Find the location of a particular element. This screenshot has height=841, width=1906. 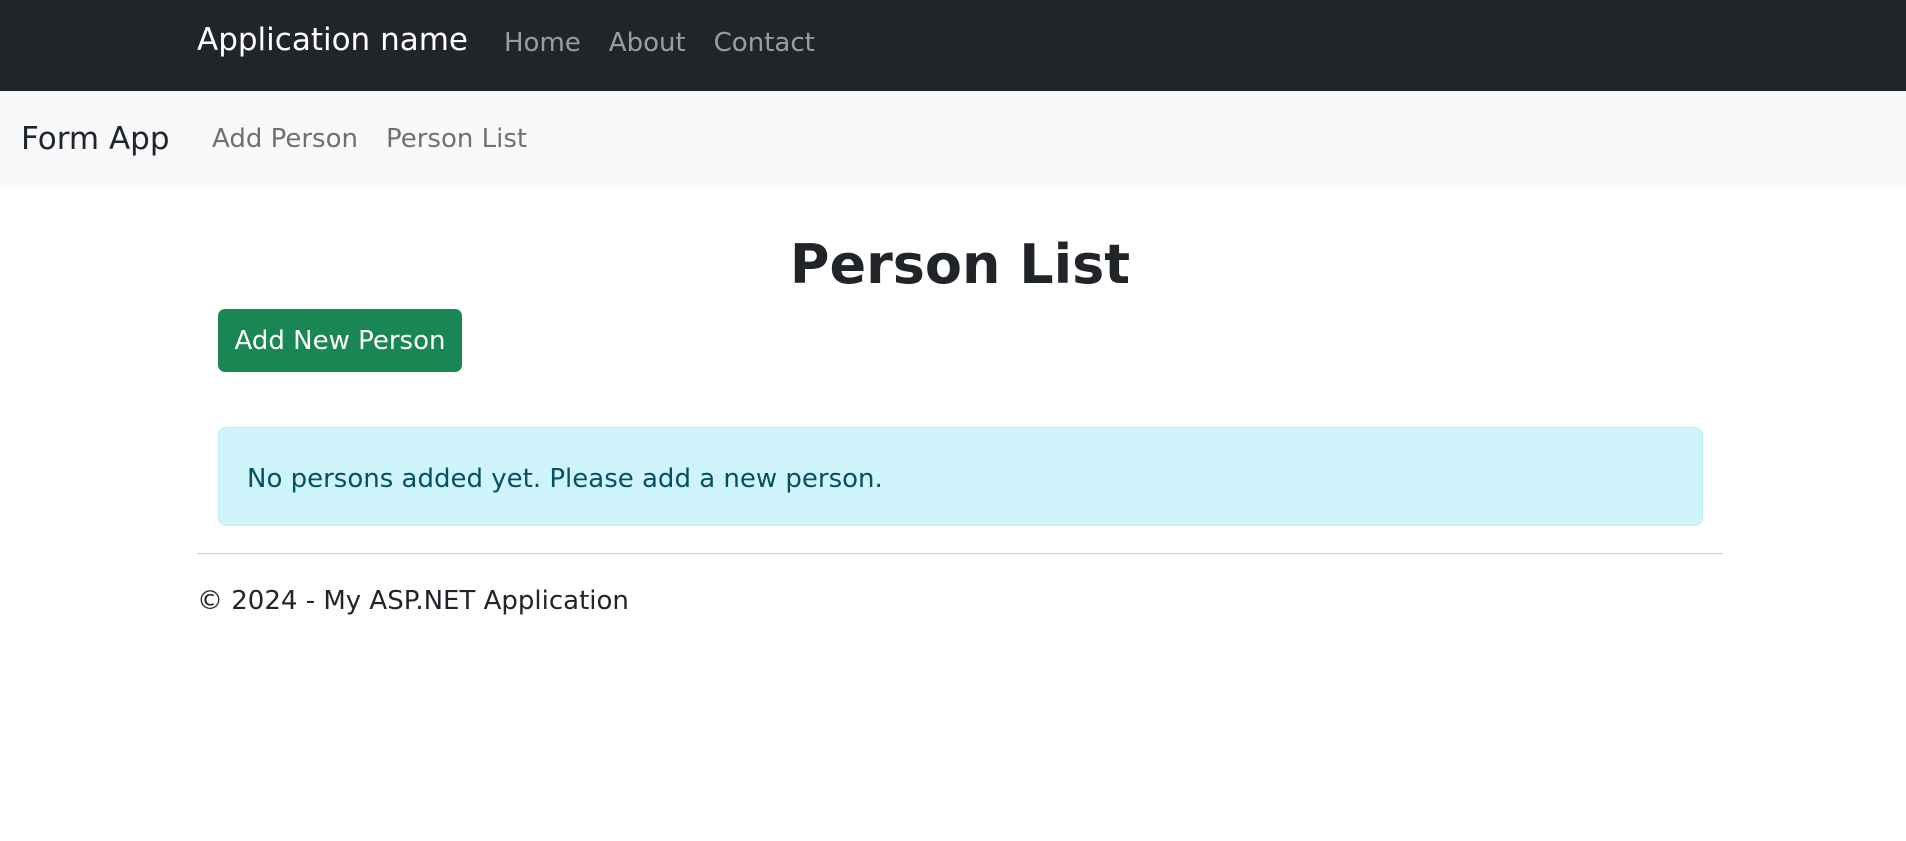

form-app-brand-link: Form App is located at coordinates (95, 139).